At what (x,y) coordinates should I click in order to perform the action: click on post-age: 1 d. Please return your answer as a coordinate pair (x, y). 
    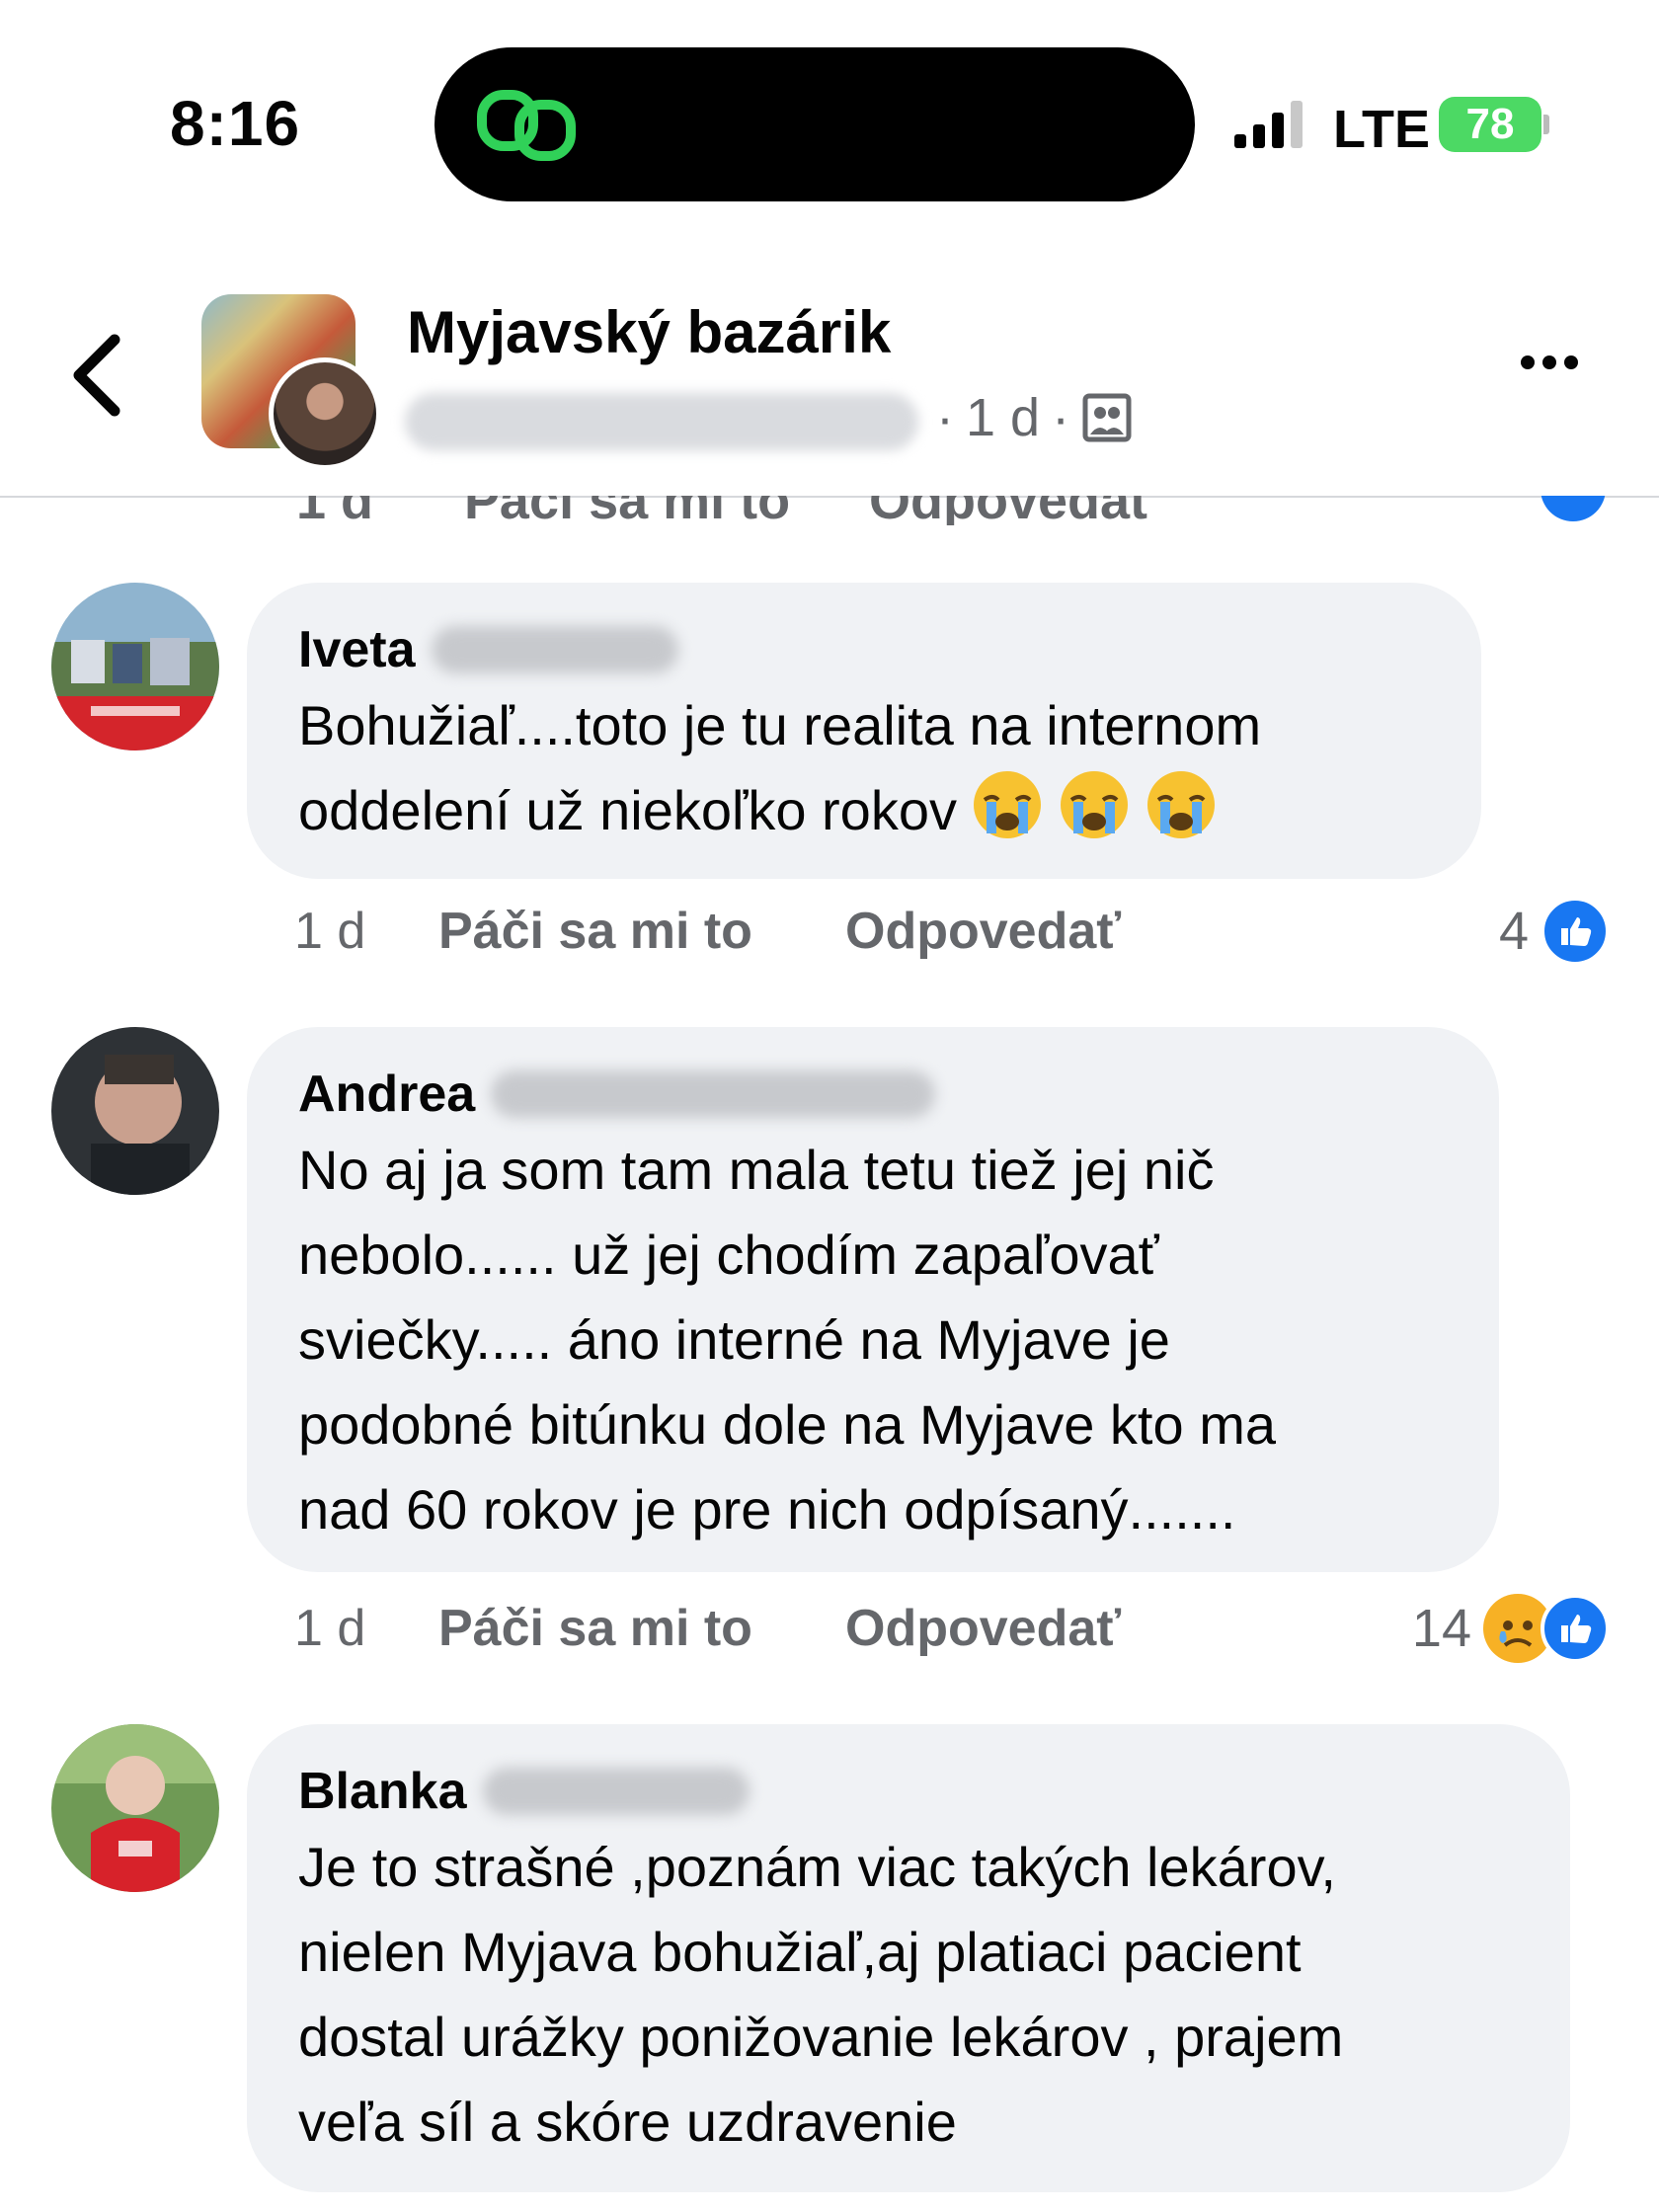
    Looking at the image, I should click on (1003, 418).